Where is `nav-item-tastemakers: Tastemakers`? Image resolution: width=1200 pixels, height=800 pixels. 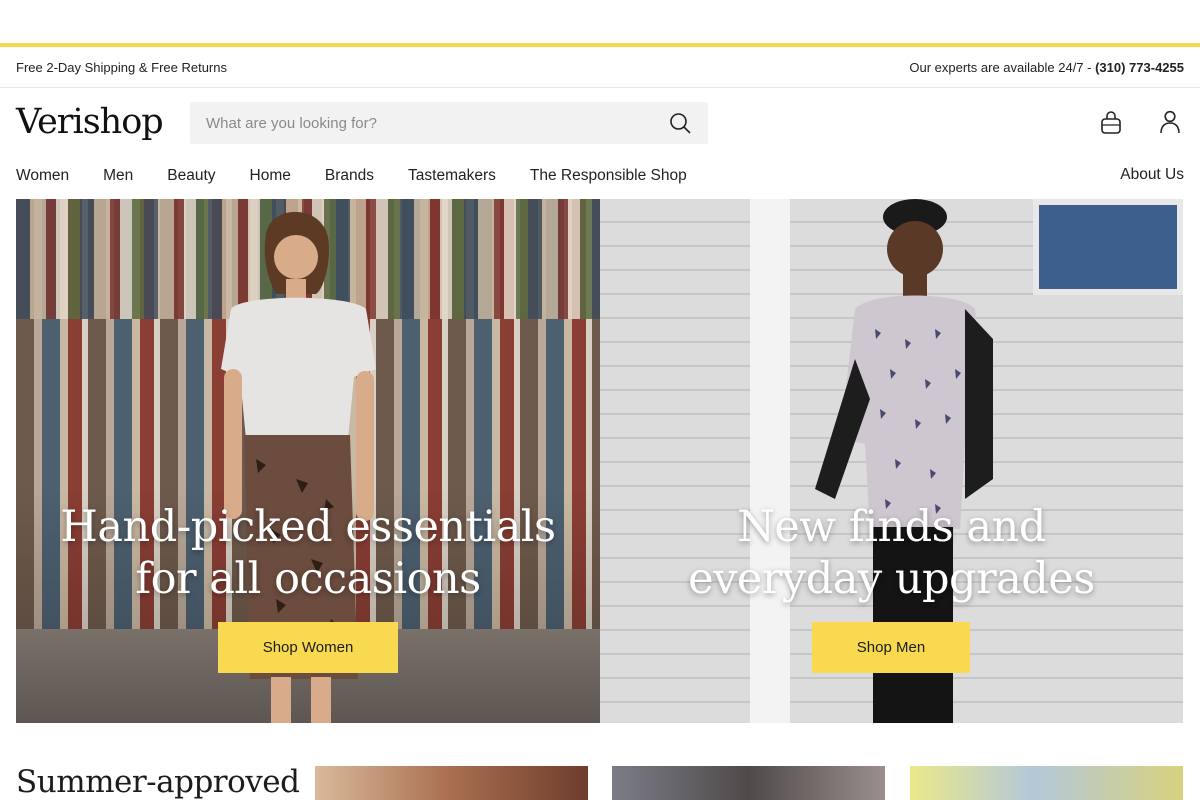 nav-item-tastemakers: Tastemakers is located at coordinates (452, 176).